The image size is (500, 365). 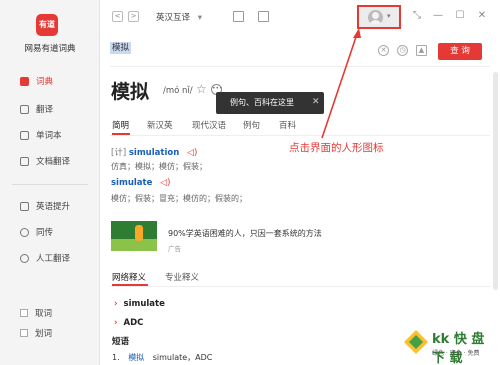 I want to click on phrases-heading: 短语, so click(x=121, y=342).